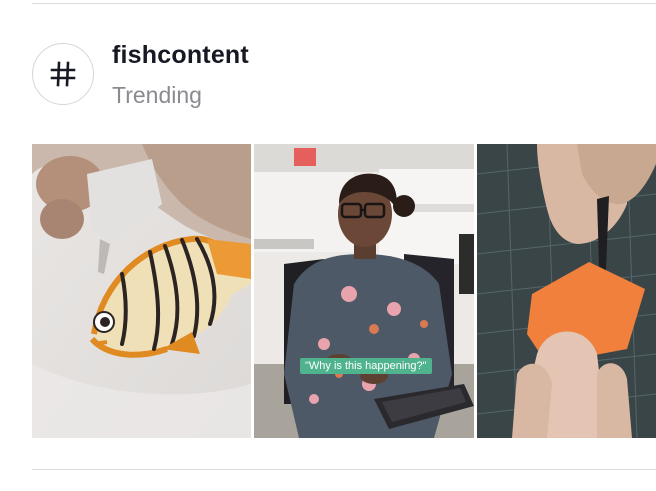  Describe the element at coordinates (344, 469) in the screenshot. I see `bottom-divider` at that location.